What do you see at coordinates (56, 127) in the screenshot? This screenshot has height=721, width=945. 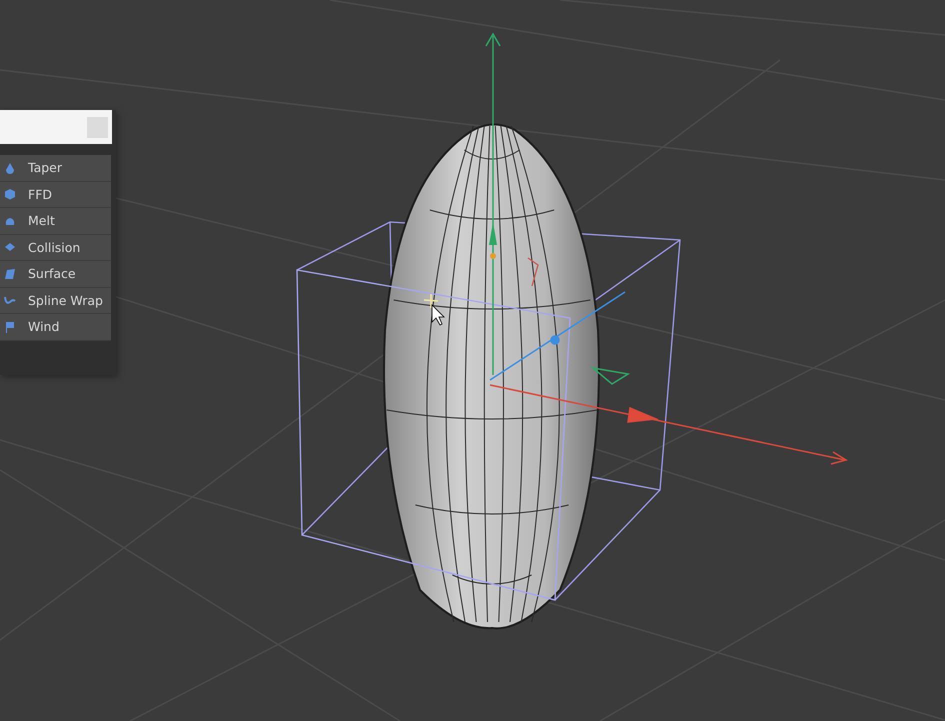 I see `search-field` at bounding box center [56, 127].